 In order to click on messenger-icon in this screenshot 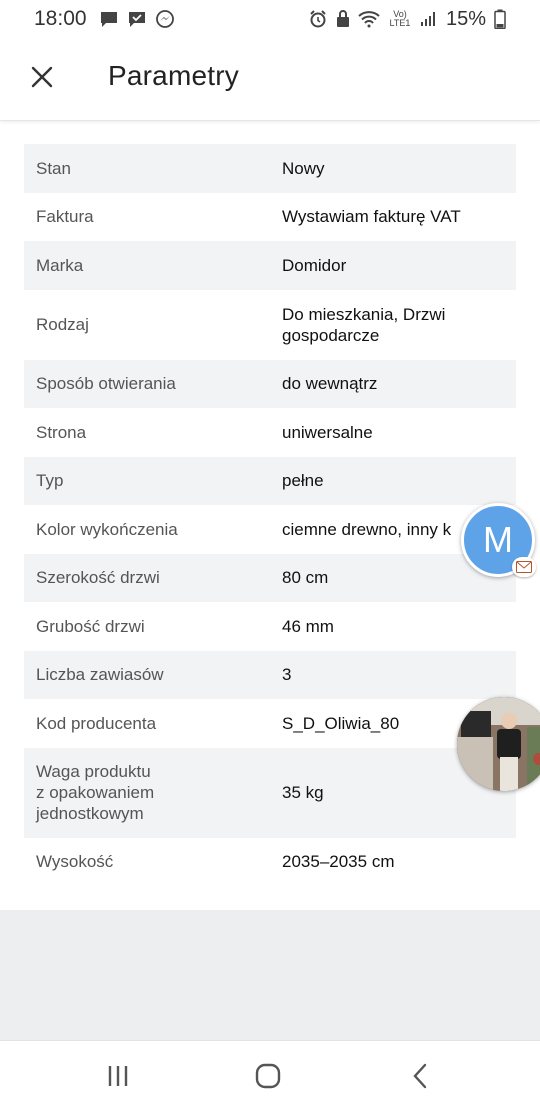, I will do `click(165, 19)`.